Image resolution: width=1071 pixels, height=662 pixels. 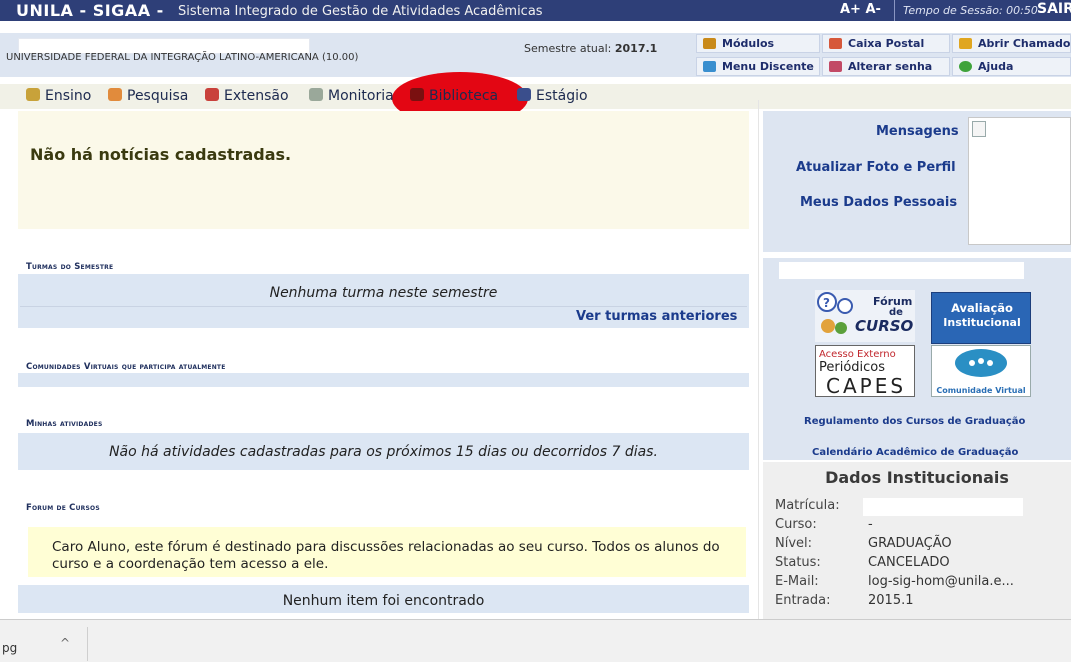 What do you see at coordinates (835, 66) in the screenshot?
I see `user-key-icon` at bounding box center [835, 66].